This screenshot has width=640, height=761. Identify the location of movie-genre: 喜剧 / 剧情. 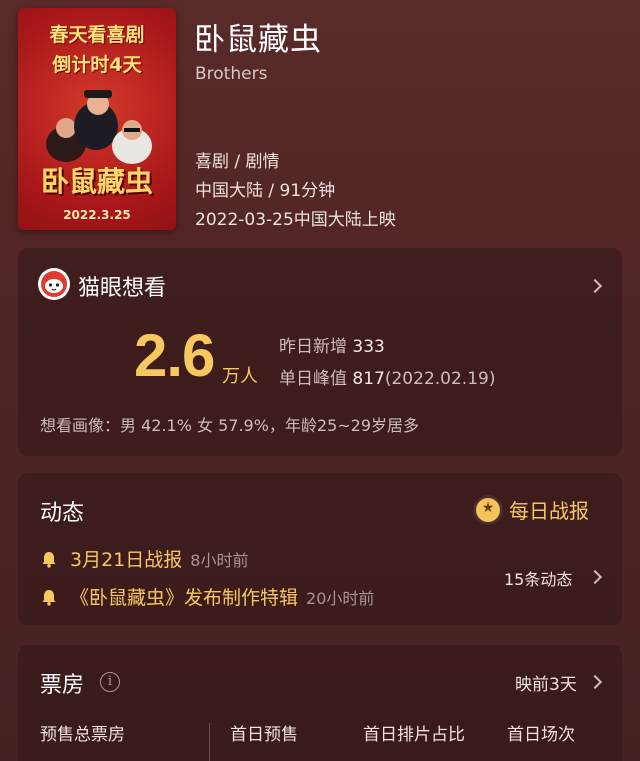
(237, 162).